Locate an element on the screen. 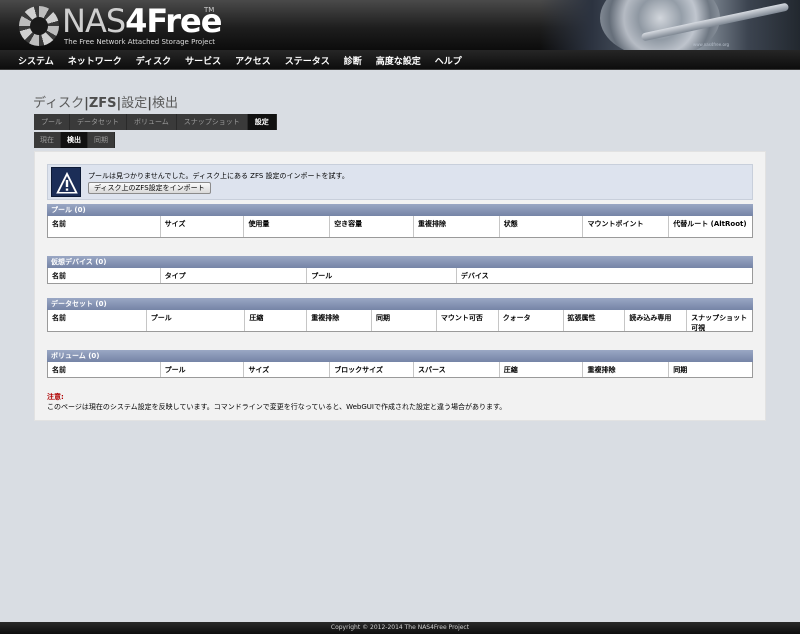  section-header: 仮想デバイス (0) is located at coordinates (400, 262).